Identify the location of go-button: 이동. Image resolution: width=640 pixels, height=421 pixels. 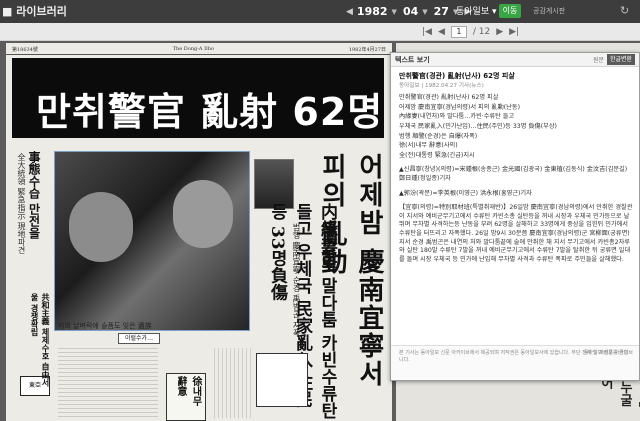
(510, 11).